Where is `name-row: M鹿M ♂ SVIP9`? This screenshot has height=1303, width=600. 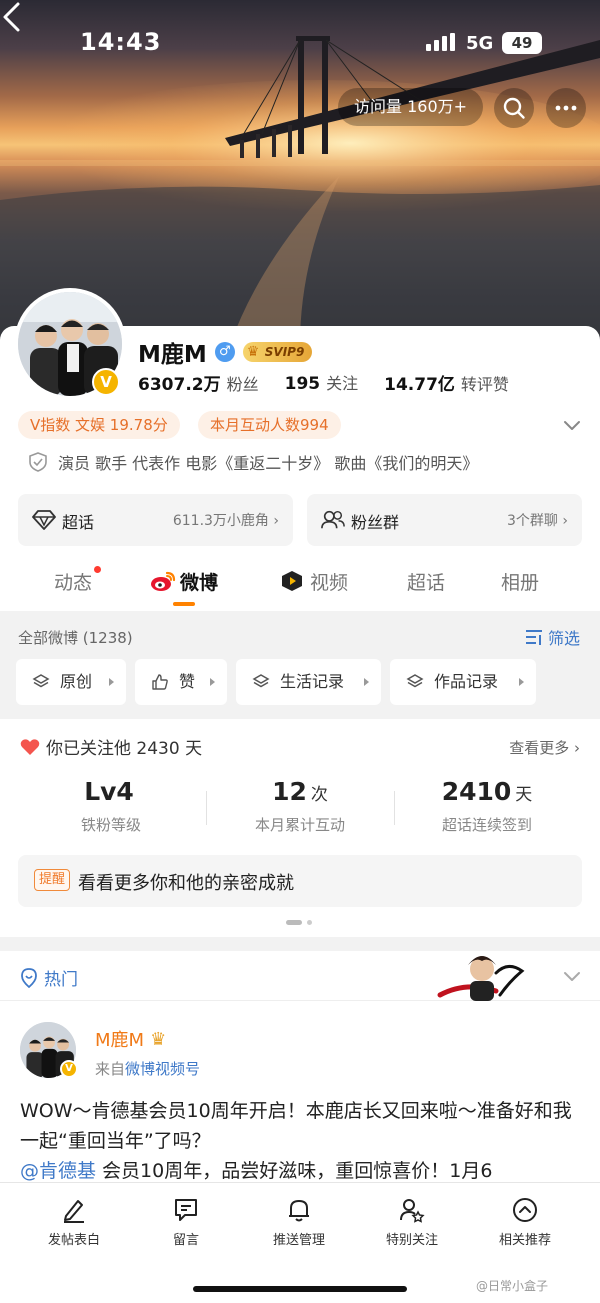
name-row: M鹿M ♂ SVIP9 is located at coordinates (225, 353).